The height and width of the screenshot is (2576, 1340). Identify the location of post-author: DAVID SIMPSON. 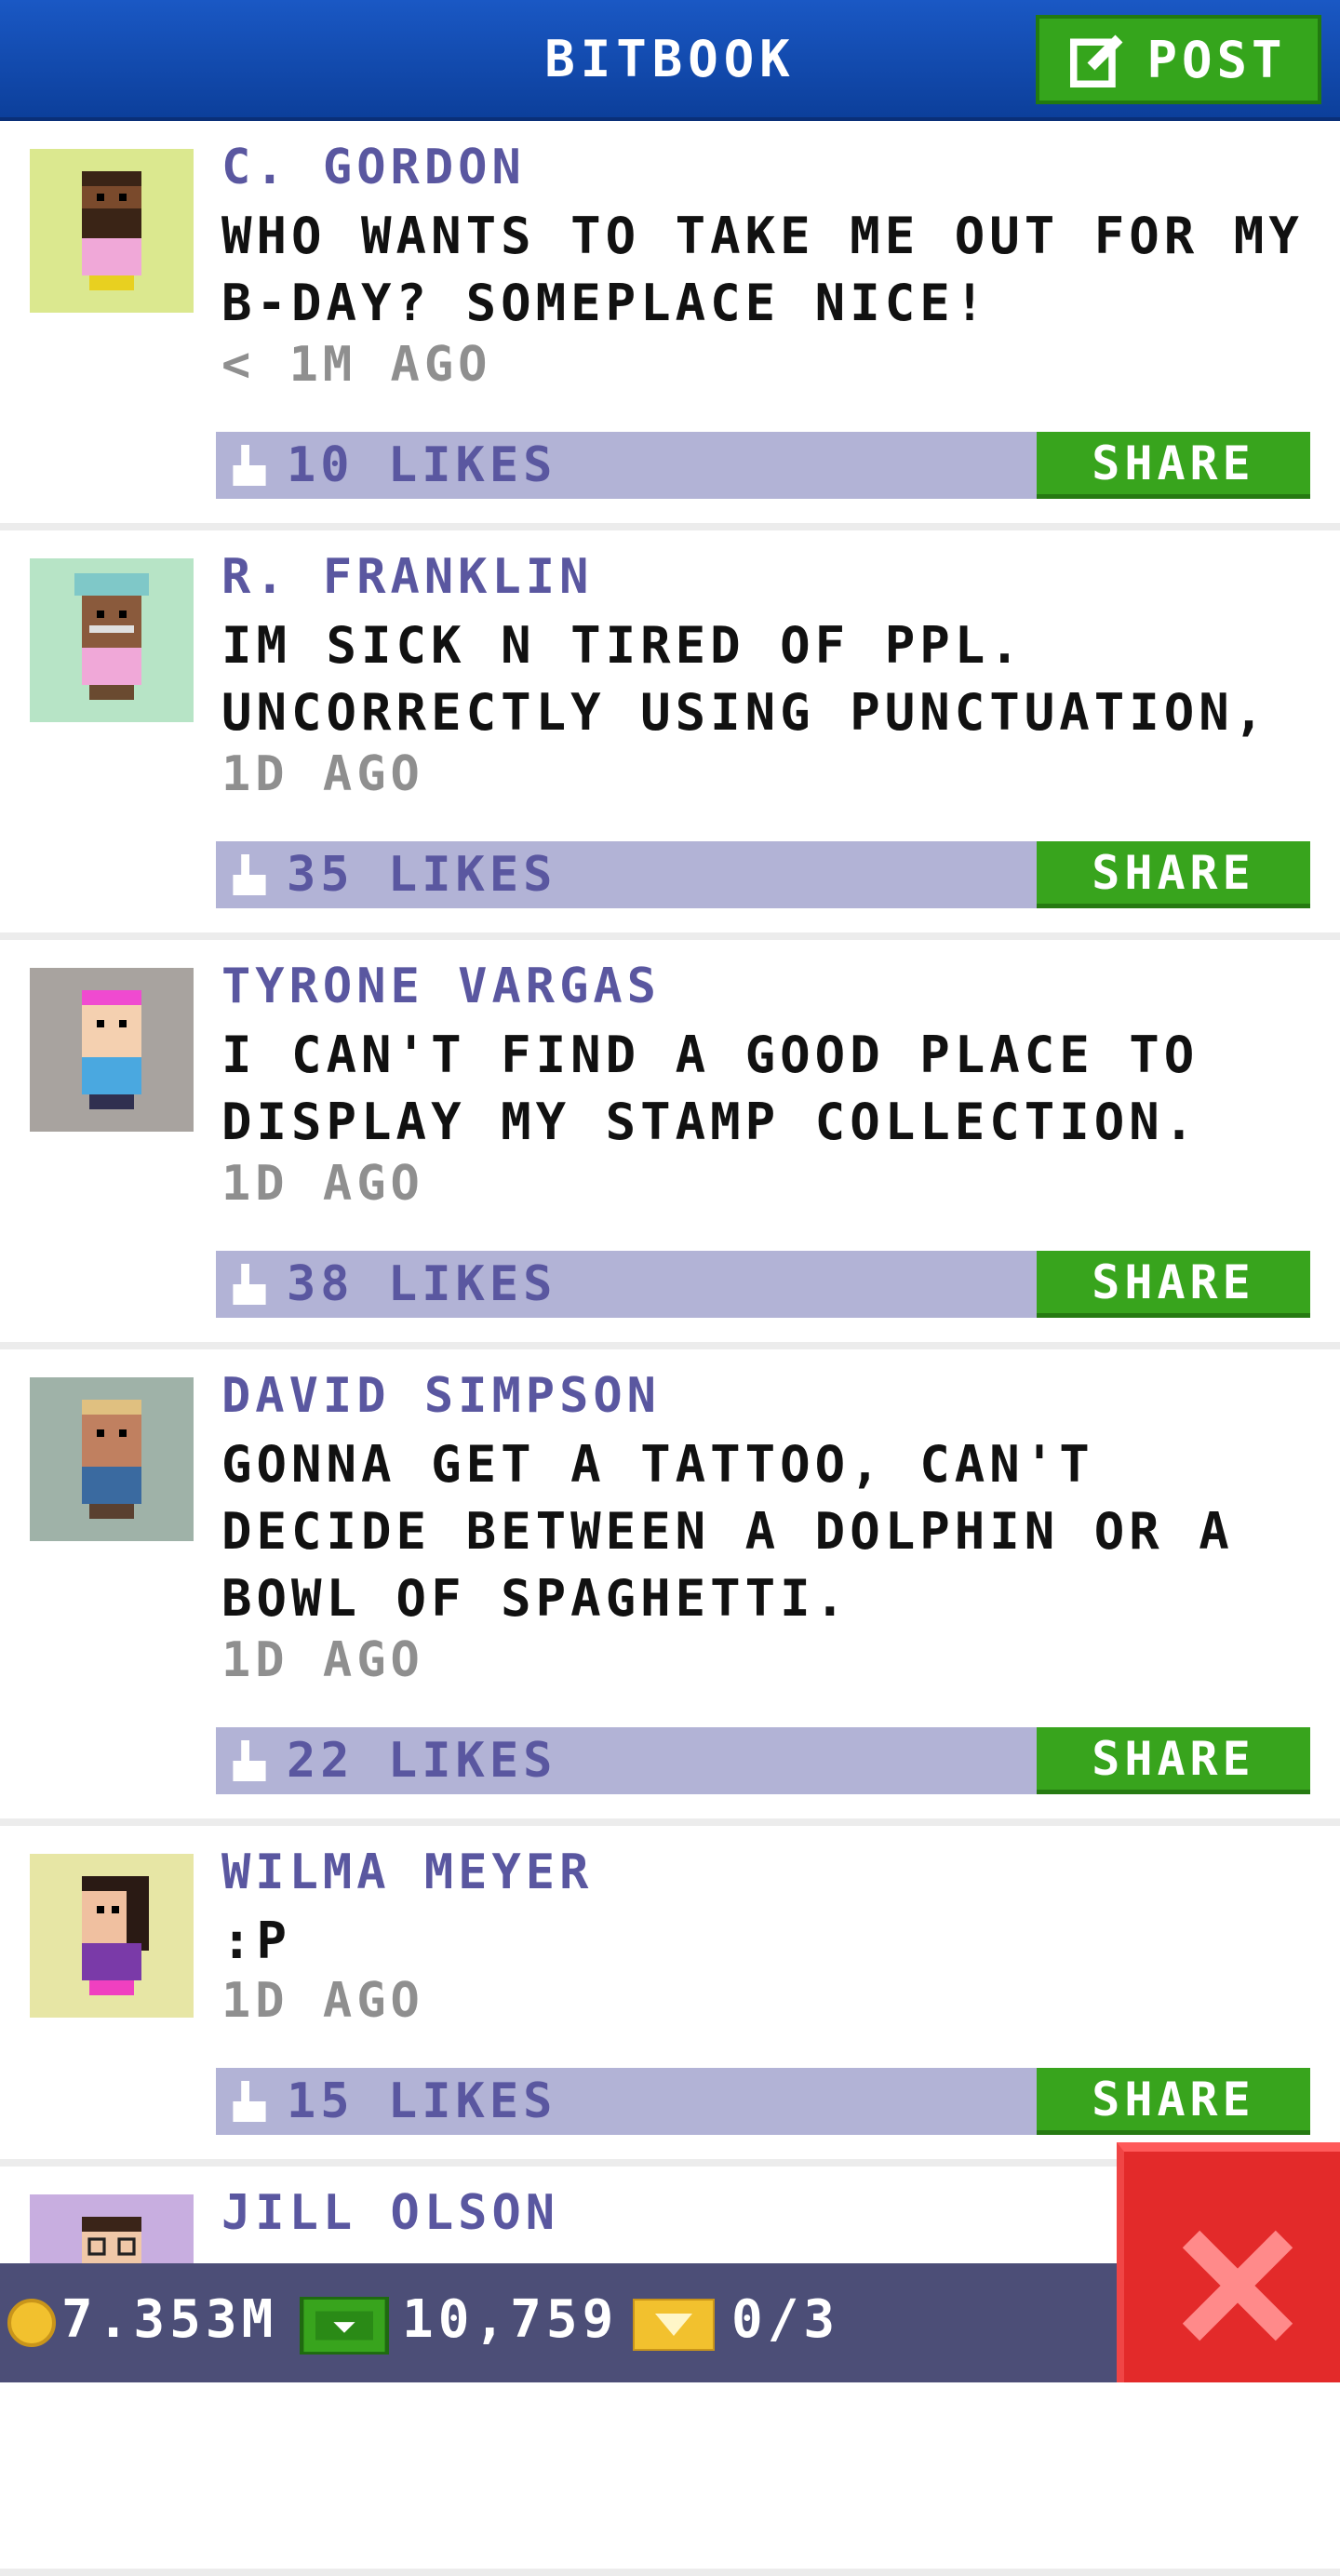
(441, 1396).